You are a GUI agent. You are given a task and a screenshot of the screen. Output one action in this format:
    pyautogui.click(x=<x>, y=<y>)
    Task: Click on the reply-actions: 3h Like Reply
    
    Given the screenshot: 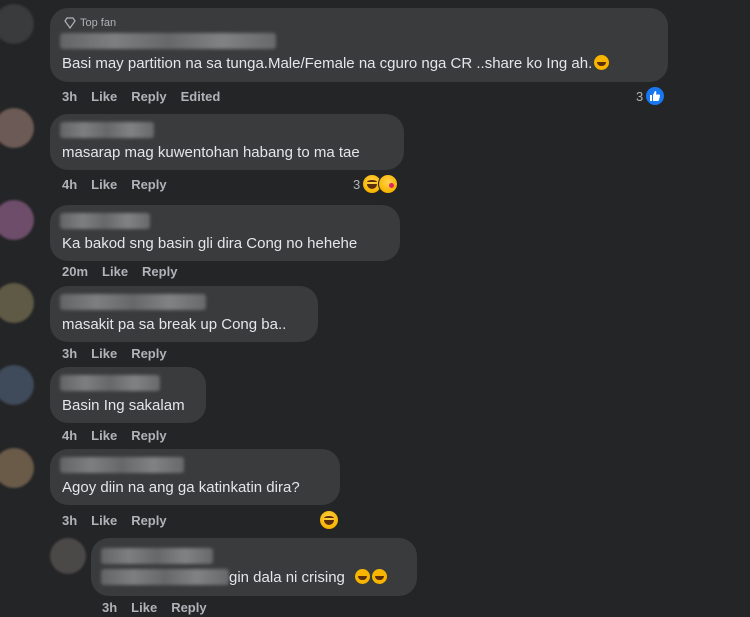 What is the action you would take?
    pyautogui.click(x=161, y=607)
    